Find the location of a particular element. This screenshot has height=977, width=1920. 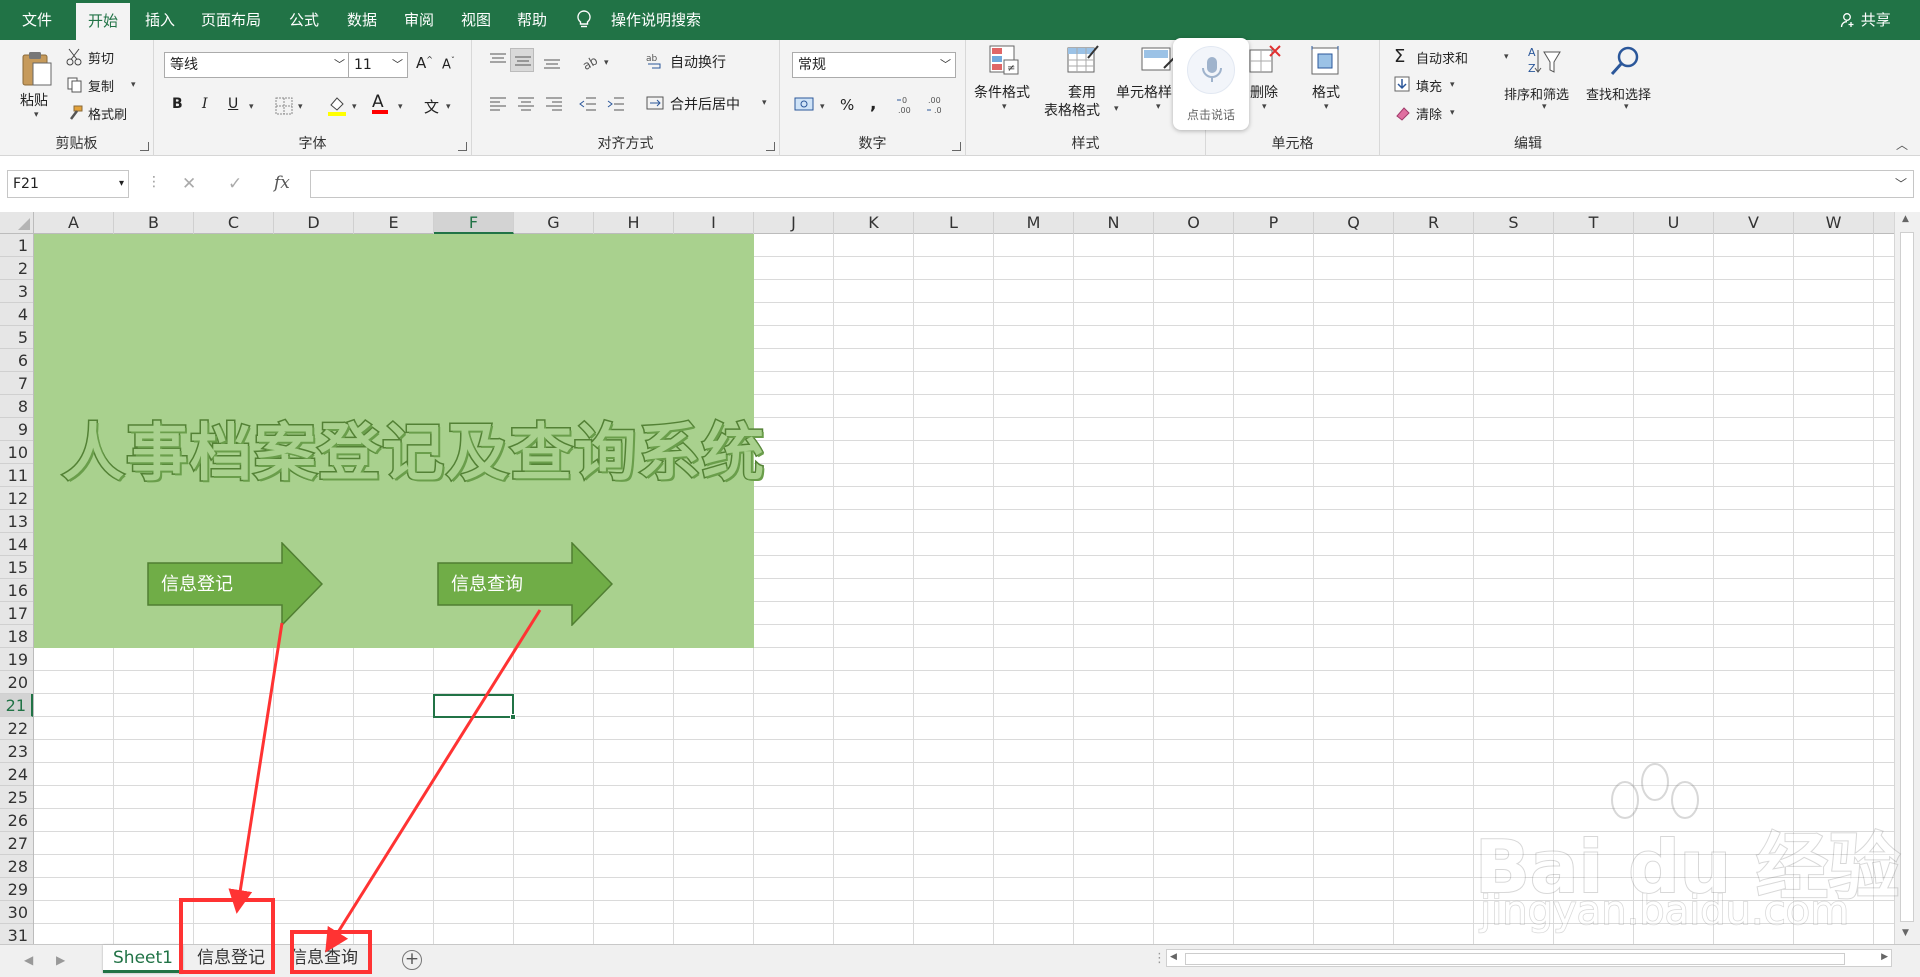

column-header-k: K is located at coordinates (874, 223).